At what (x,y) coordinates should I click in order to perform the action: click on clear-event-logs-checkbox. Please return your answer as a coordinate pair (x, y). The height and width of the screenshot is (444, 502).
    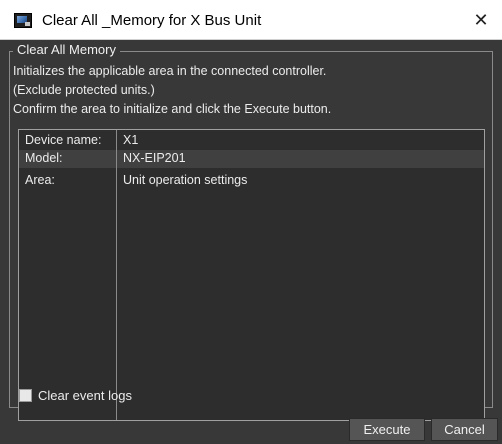
    Looking at the image, I should click on (25, 395).